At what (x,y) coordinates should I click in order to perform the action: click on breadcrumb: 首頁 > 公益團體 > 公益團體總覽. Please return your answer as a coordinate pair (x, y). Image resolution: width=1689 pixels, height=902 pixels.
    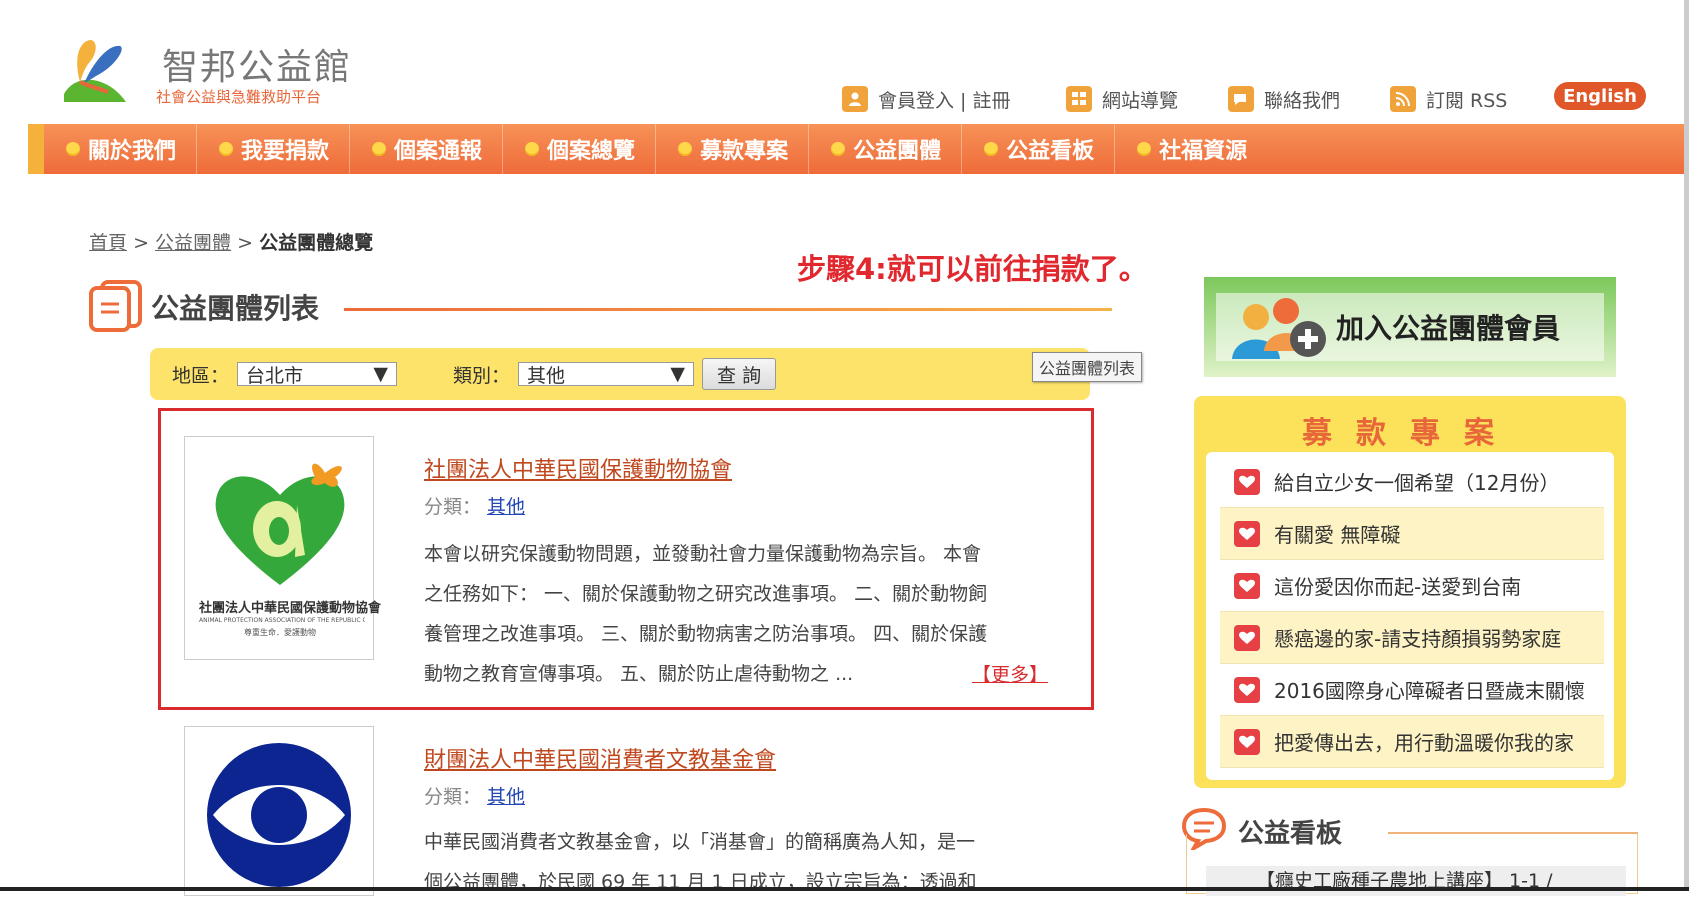
    Looking at the image, I should click on (231, 241).